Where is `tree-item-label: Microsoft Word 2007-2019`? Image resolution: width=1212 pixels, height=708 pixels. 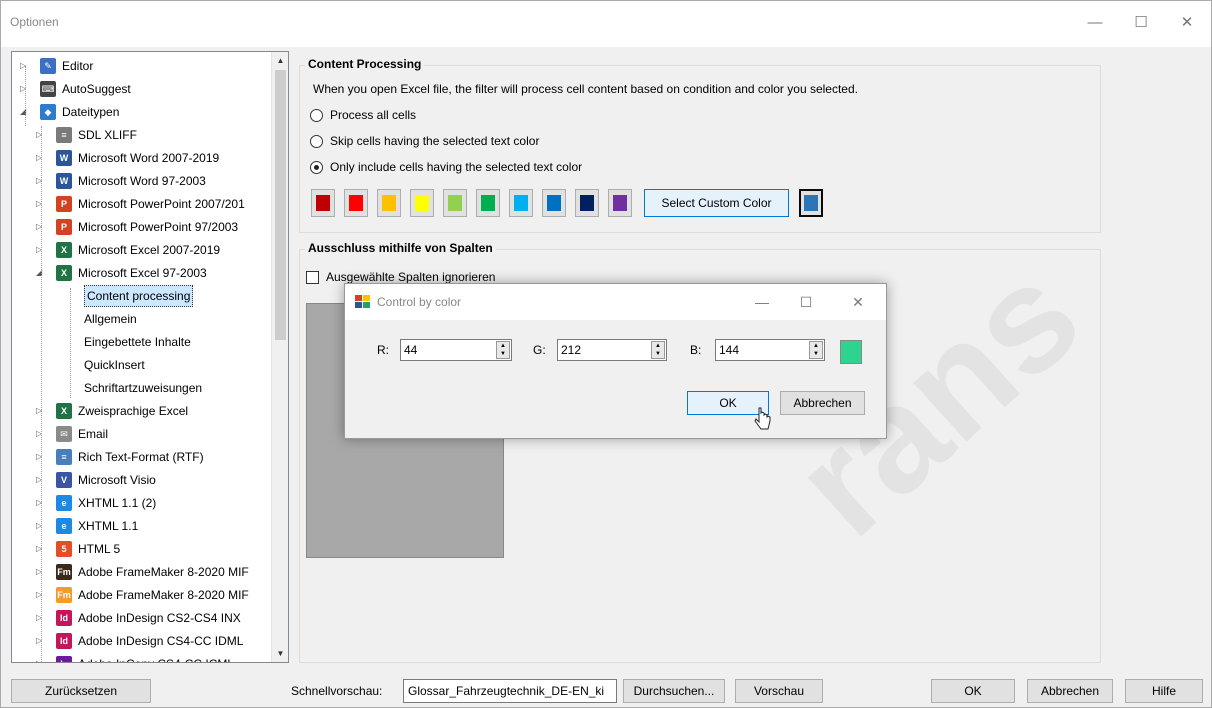
tree-item-label: Microsoft Word 2007-2019 is located at coordinates (149, 158).